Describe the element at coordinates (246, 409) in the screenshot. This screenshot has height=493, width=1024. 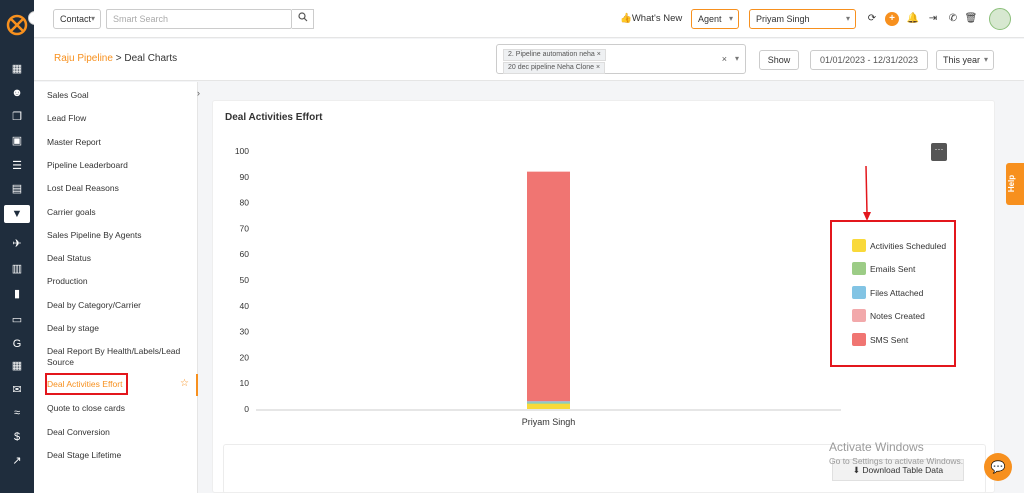
I see `y-tick-label: 0` at that location.